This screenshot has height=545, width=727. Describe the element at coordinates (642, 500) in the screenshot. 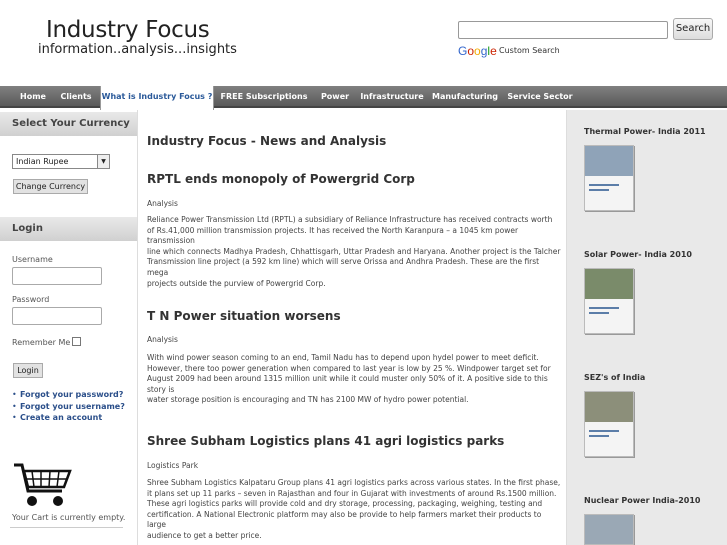

I see `book-title: Nuclear Power India-2010` at that location.